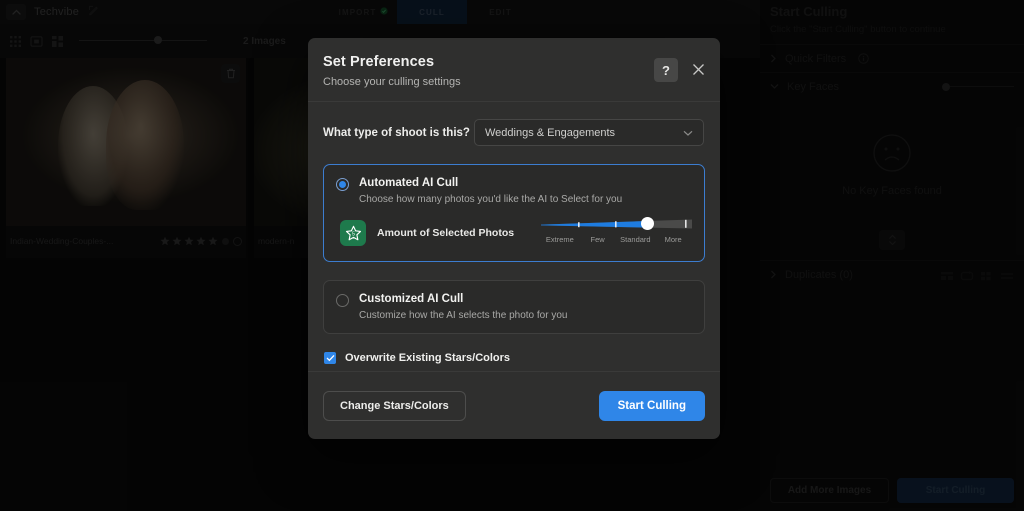 This screenshot has width=1024, height=511. Describe the element at coordinates (698, 69) in the screenshot. I see `close-x-icon` at that location.